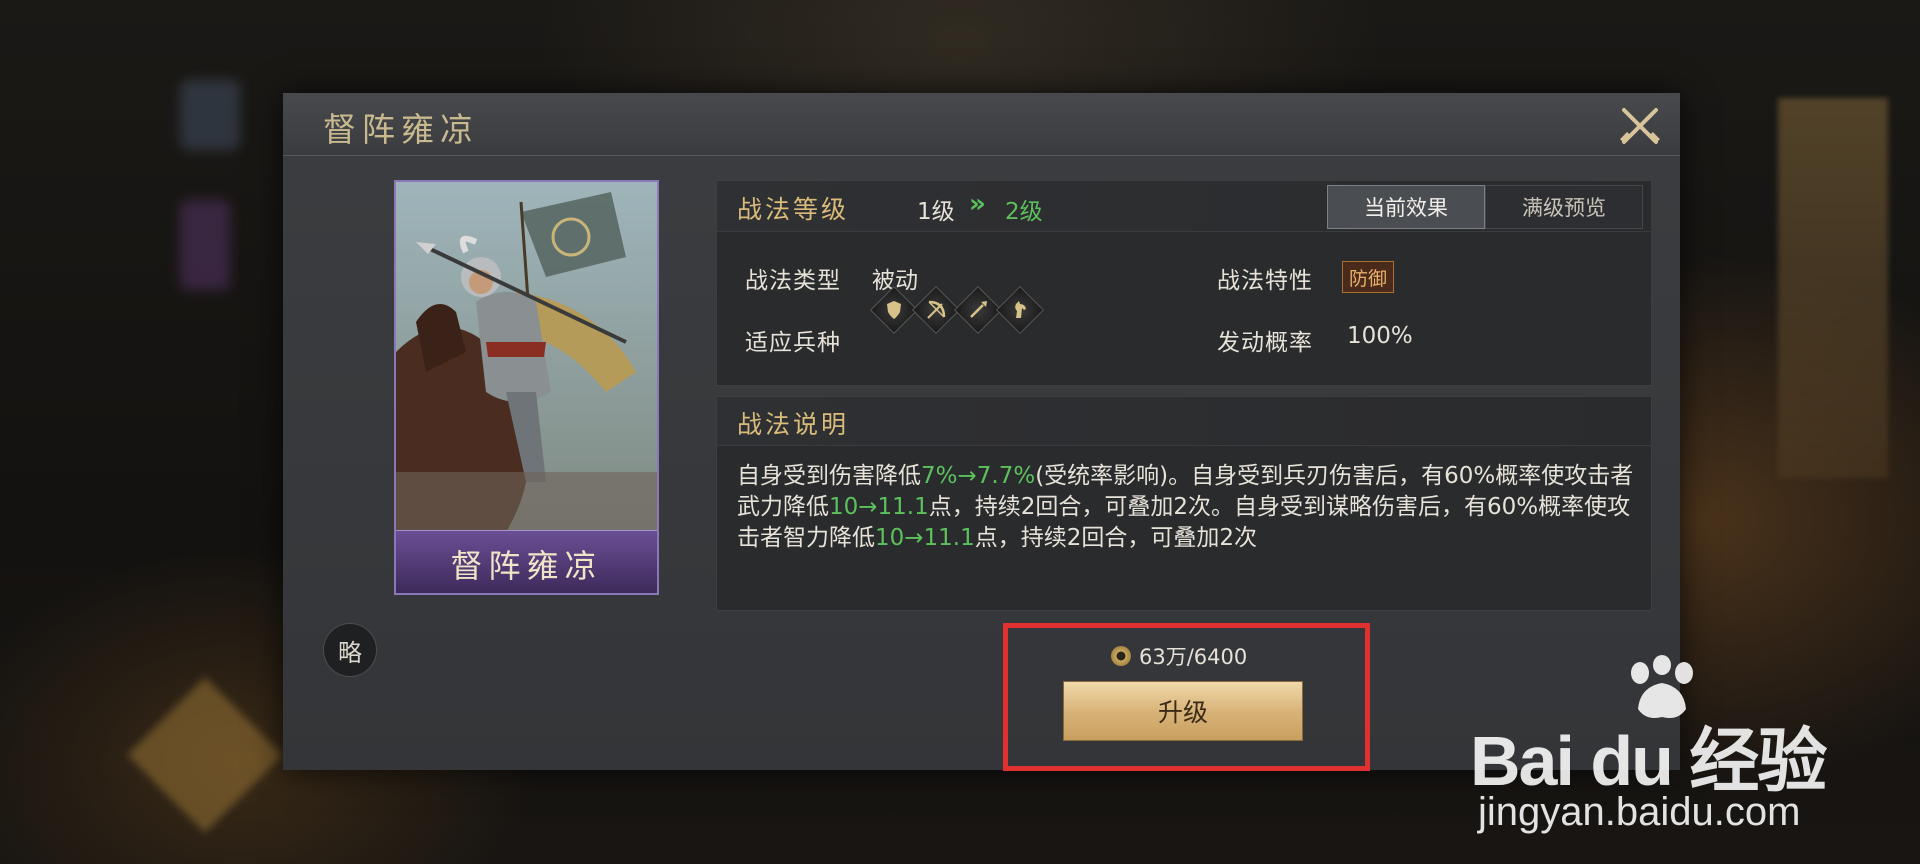 This screenshot has height=864, width=1920. Describe the element at coordinates (829, 476) in the screenshot. I see `description-segment: 自身受到伤害降低` at that location.